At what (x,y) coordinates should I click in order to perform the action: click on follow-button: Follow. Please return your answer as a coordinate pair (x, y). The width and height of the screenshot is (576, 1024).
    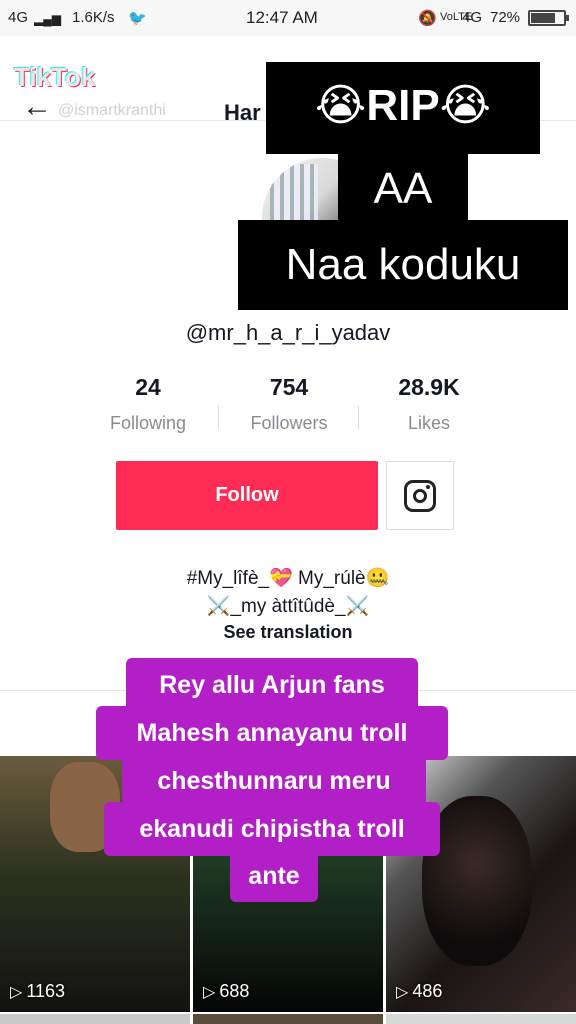
    Looking at the image, I should click on (247, 495).